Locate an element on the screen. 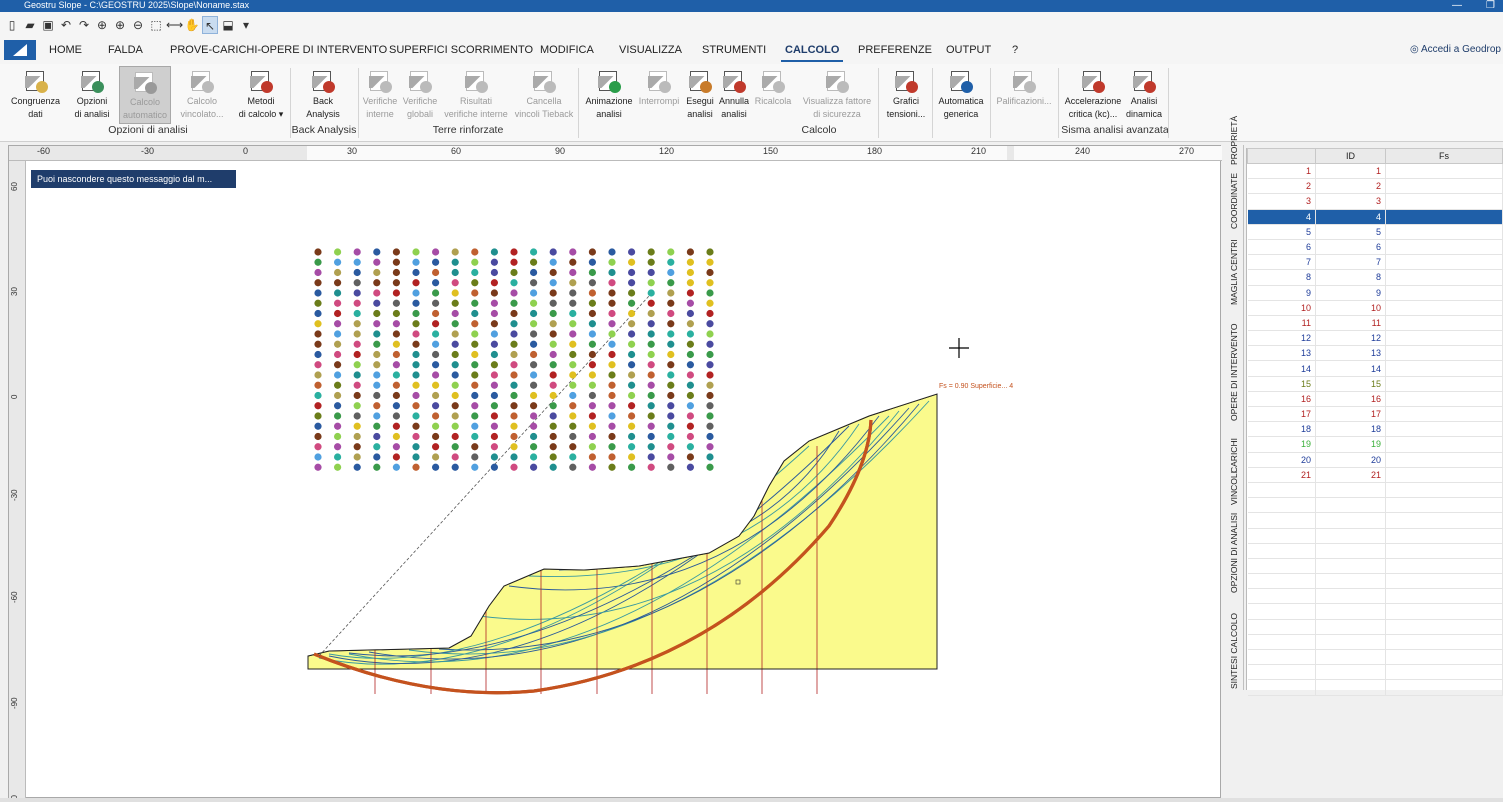 Image resolution: width=1503 pixels, height=802 pixels. redo-icon: ↷ is located at coordinates (84, 25).